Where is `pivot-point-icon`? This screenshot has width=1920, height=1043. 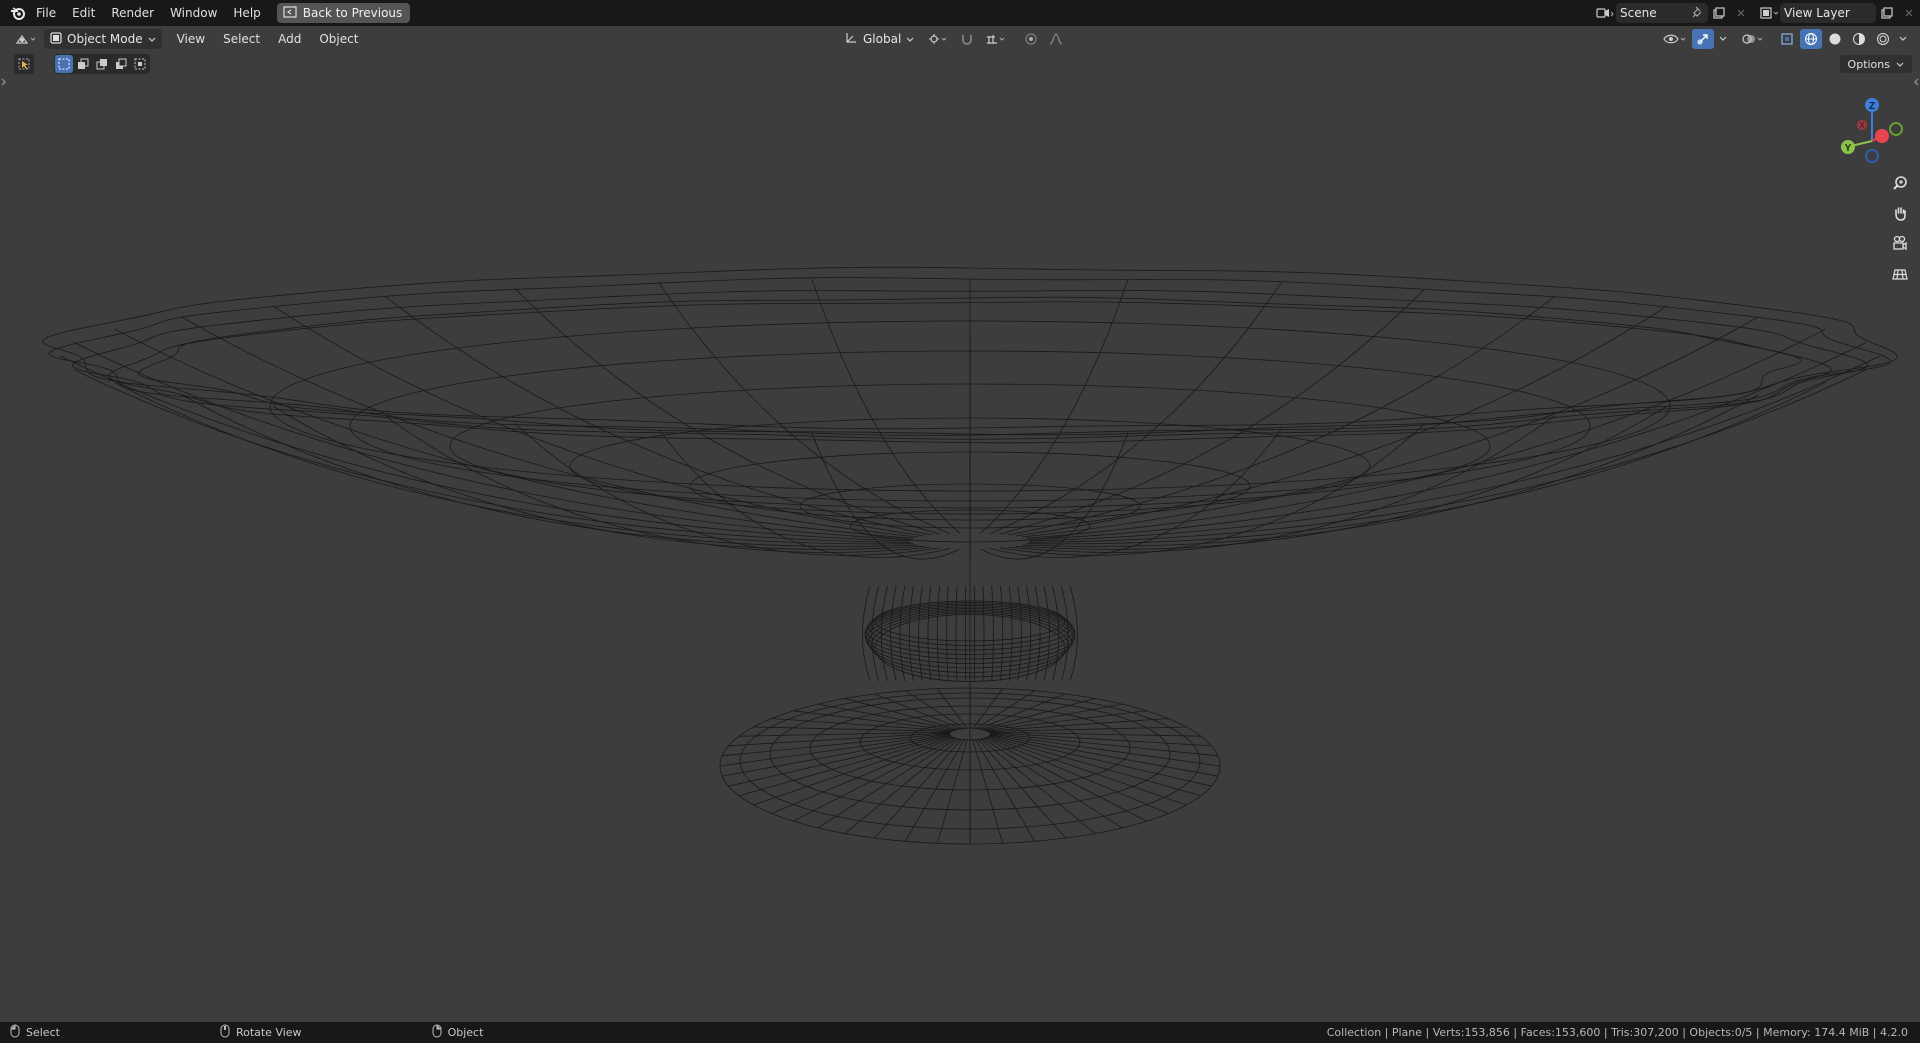 pivot-point-icon is located at coordinates (938, 39).